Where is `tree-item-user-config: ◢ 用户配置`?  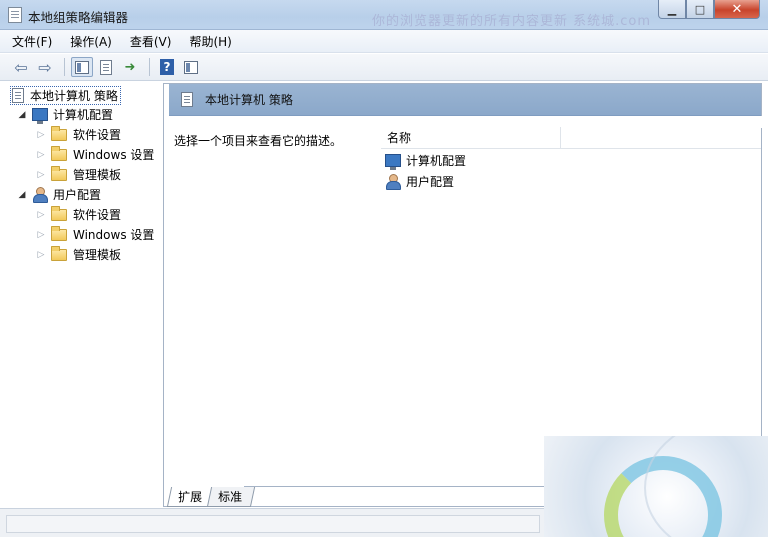 tree-item-user-config: ◢ 用户配置 is located at coordinates (58, 194).